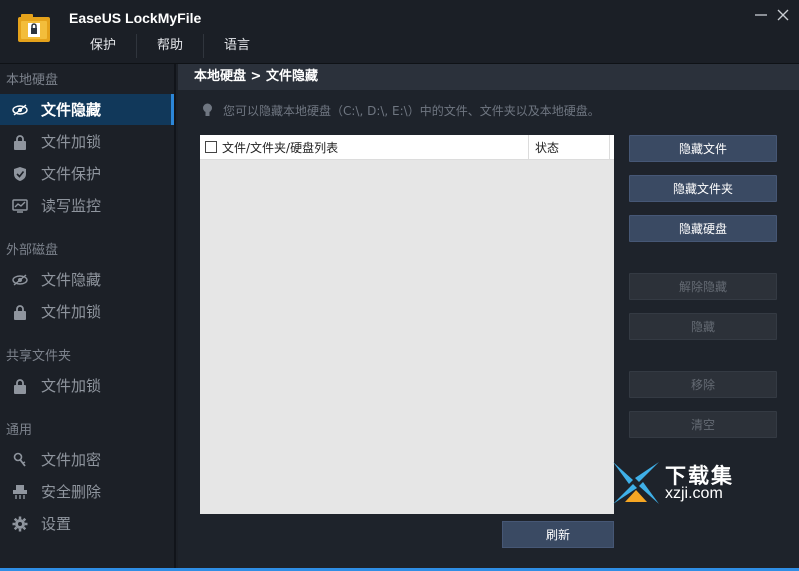 This screenshot has height=571, width=799. What do you see at coordinates (236, 46) in the screenshot?
I see `menu-language: 语言` at bounding box center [236, 46].